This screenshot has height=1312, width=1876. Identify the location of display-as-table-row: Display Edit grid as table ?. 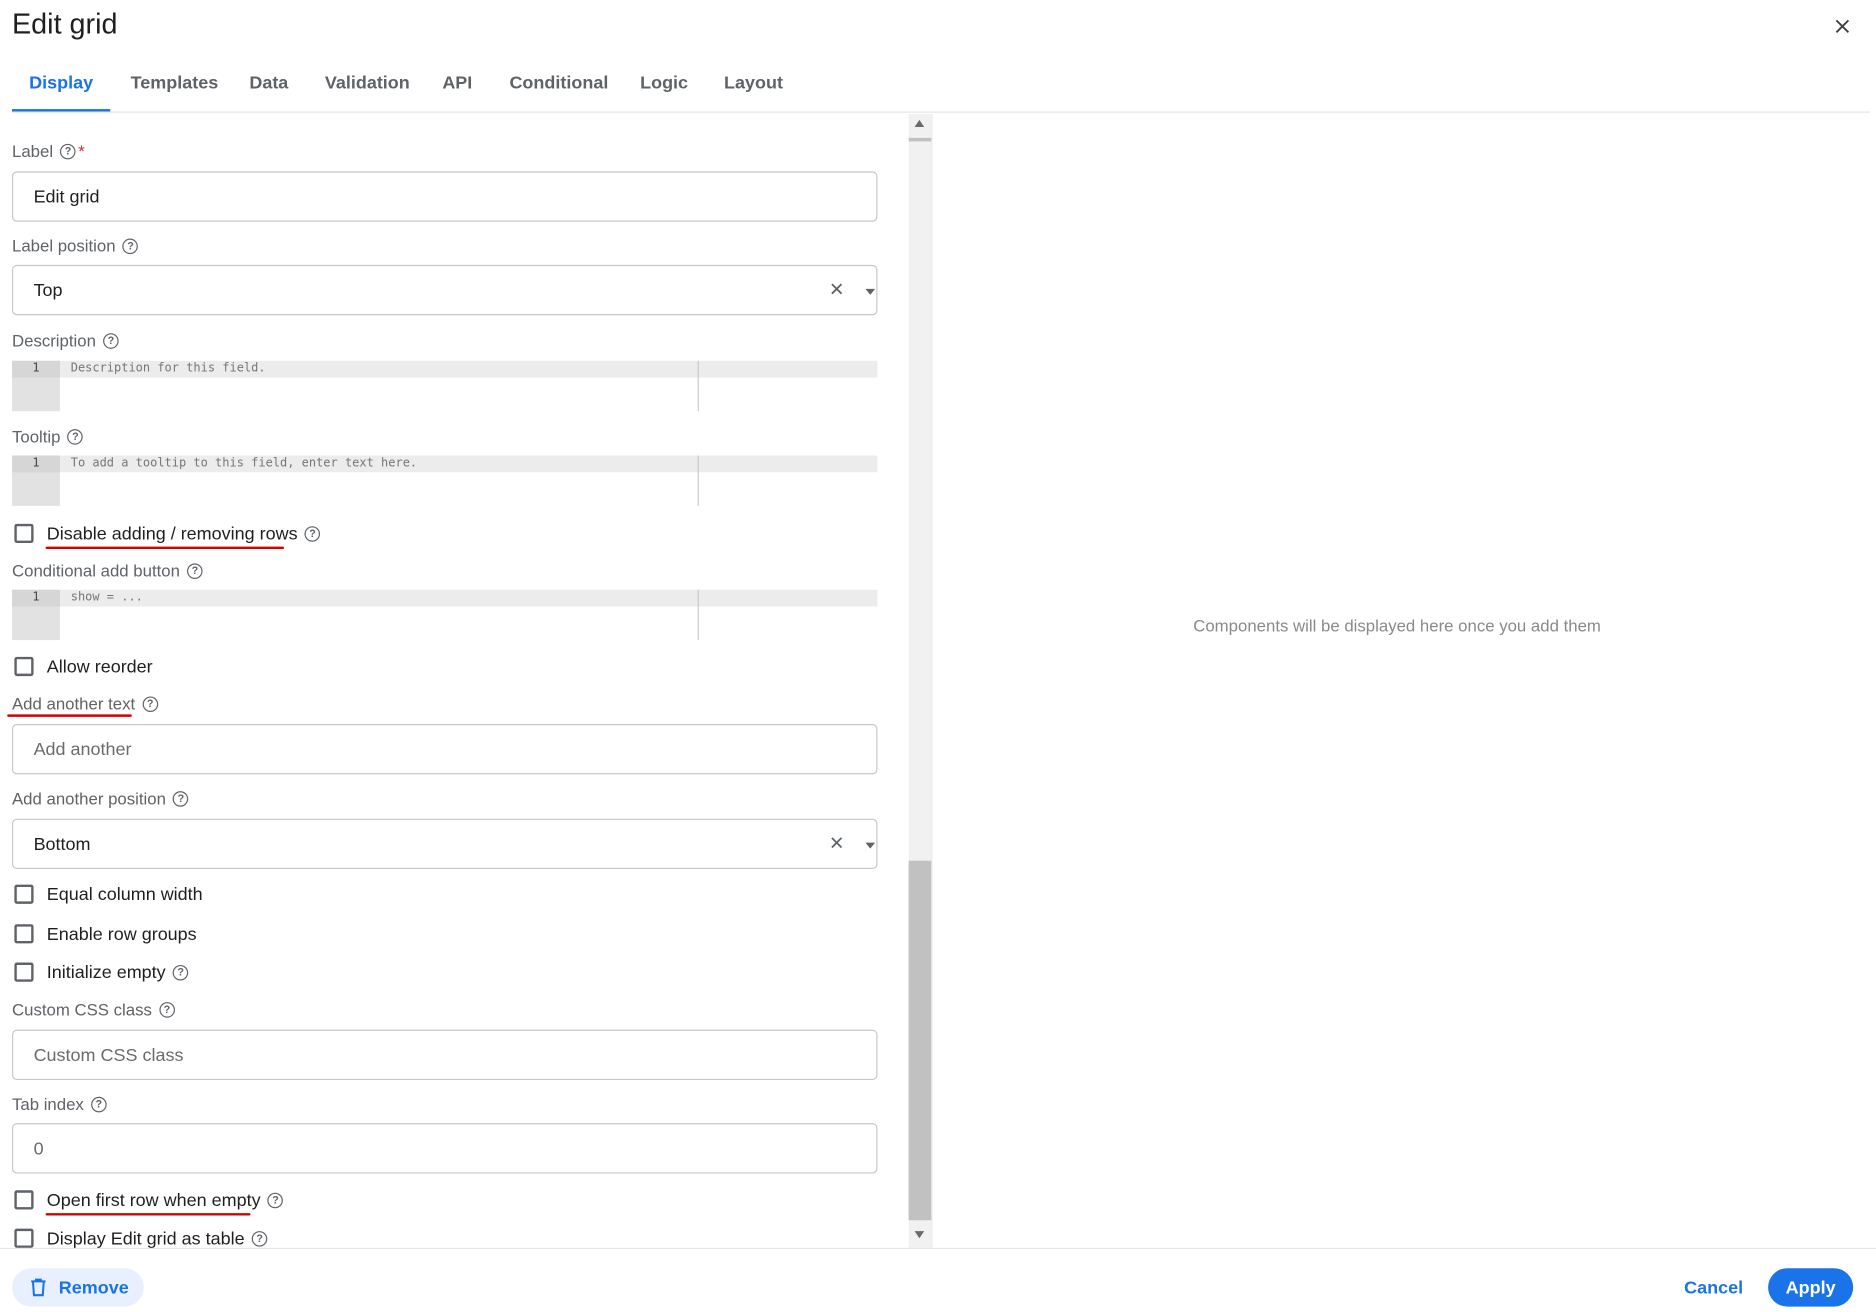
(141, 1238).